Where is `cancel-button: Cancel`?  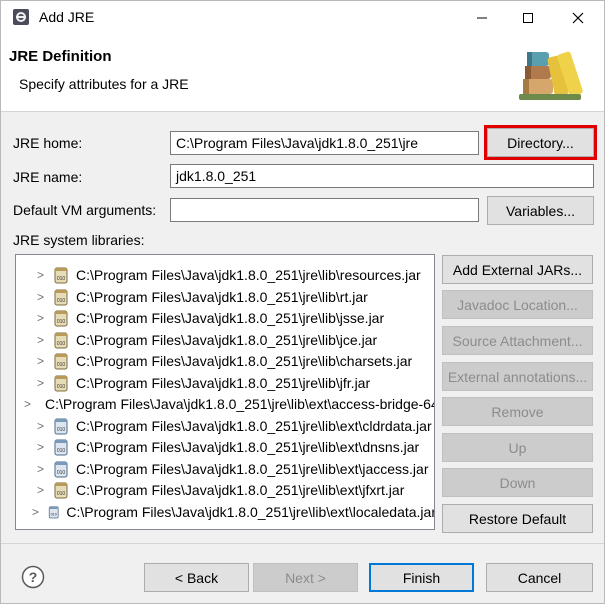
cancel-button: Cancel is located at coordinates (539, 577).